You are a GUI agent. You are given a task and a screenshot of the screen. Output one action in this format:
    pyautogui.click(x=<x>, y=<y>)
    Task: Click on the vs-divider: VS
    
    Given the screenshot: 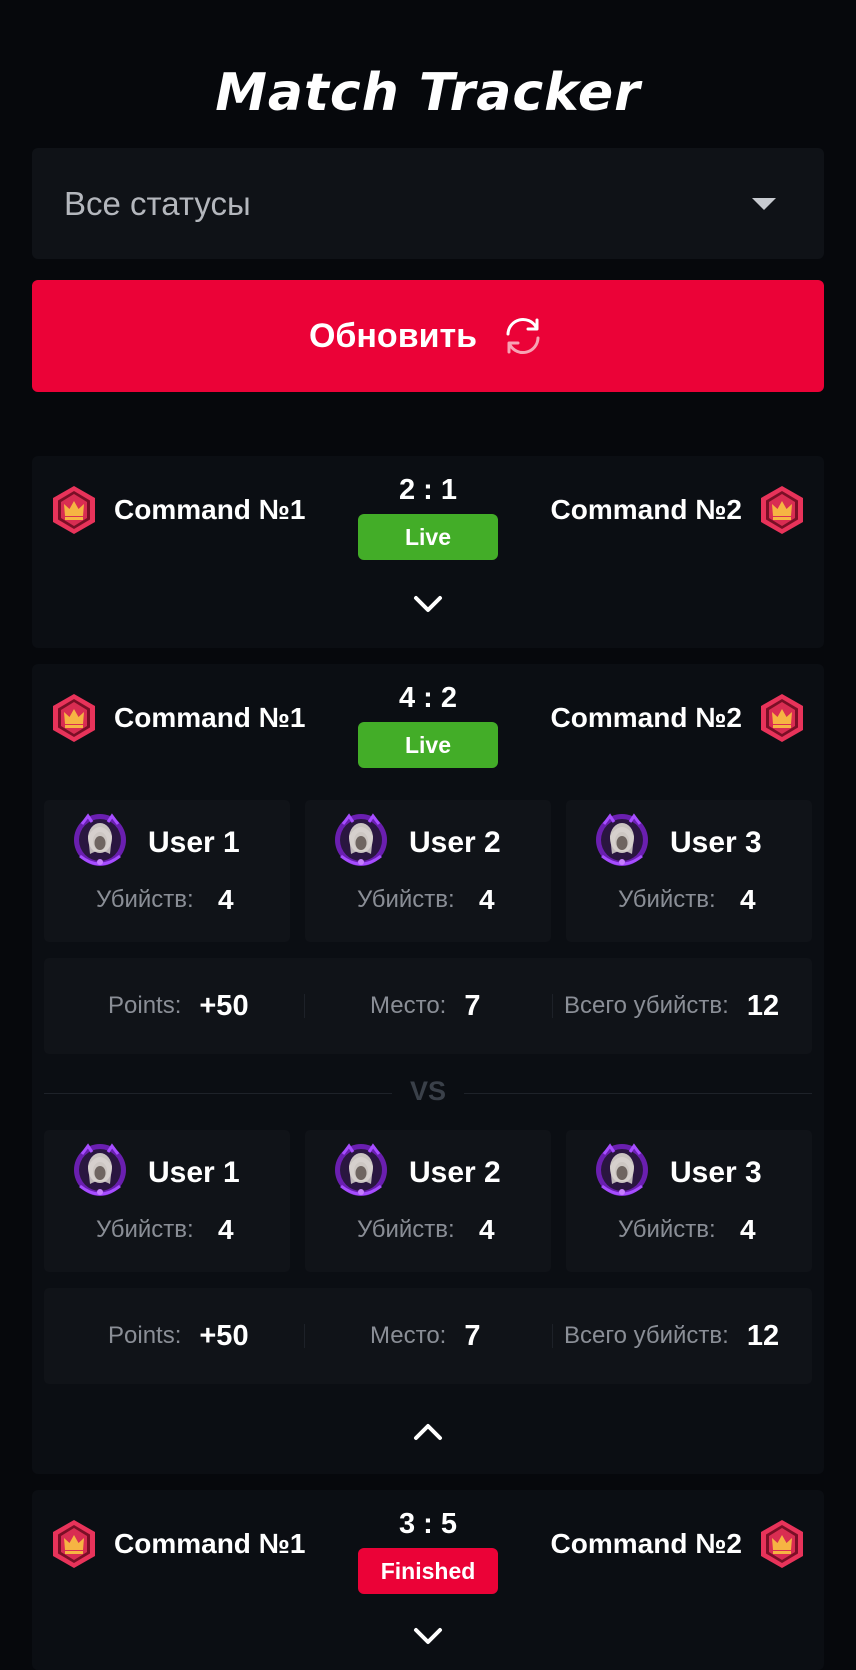 What is the action you would take?
    pyautogui.click(x=428, y=1091)
    